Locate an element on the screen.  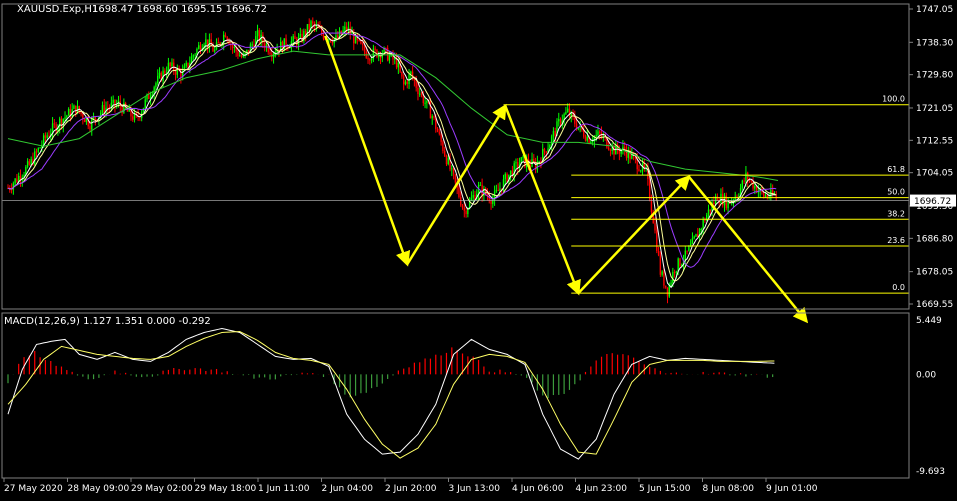
fib-level-label: 61.8 is located at coordinates (896, 169).